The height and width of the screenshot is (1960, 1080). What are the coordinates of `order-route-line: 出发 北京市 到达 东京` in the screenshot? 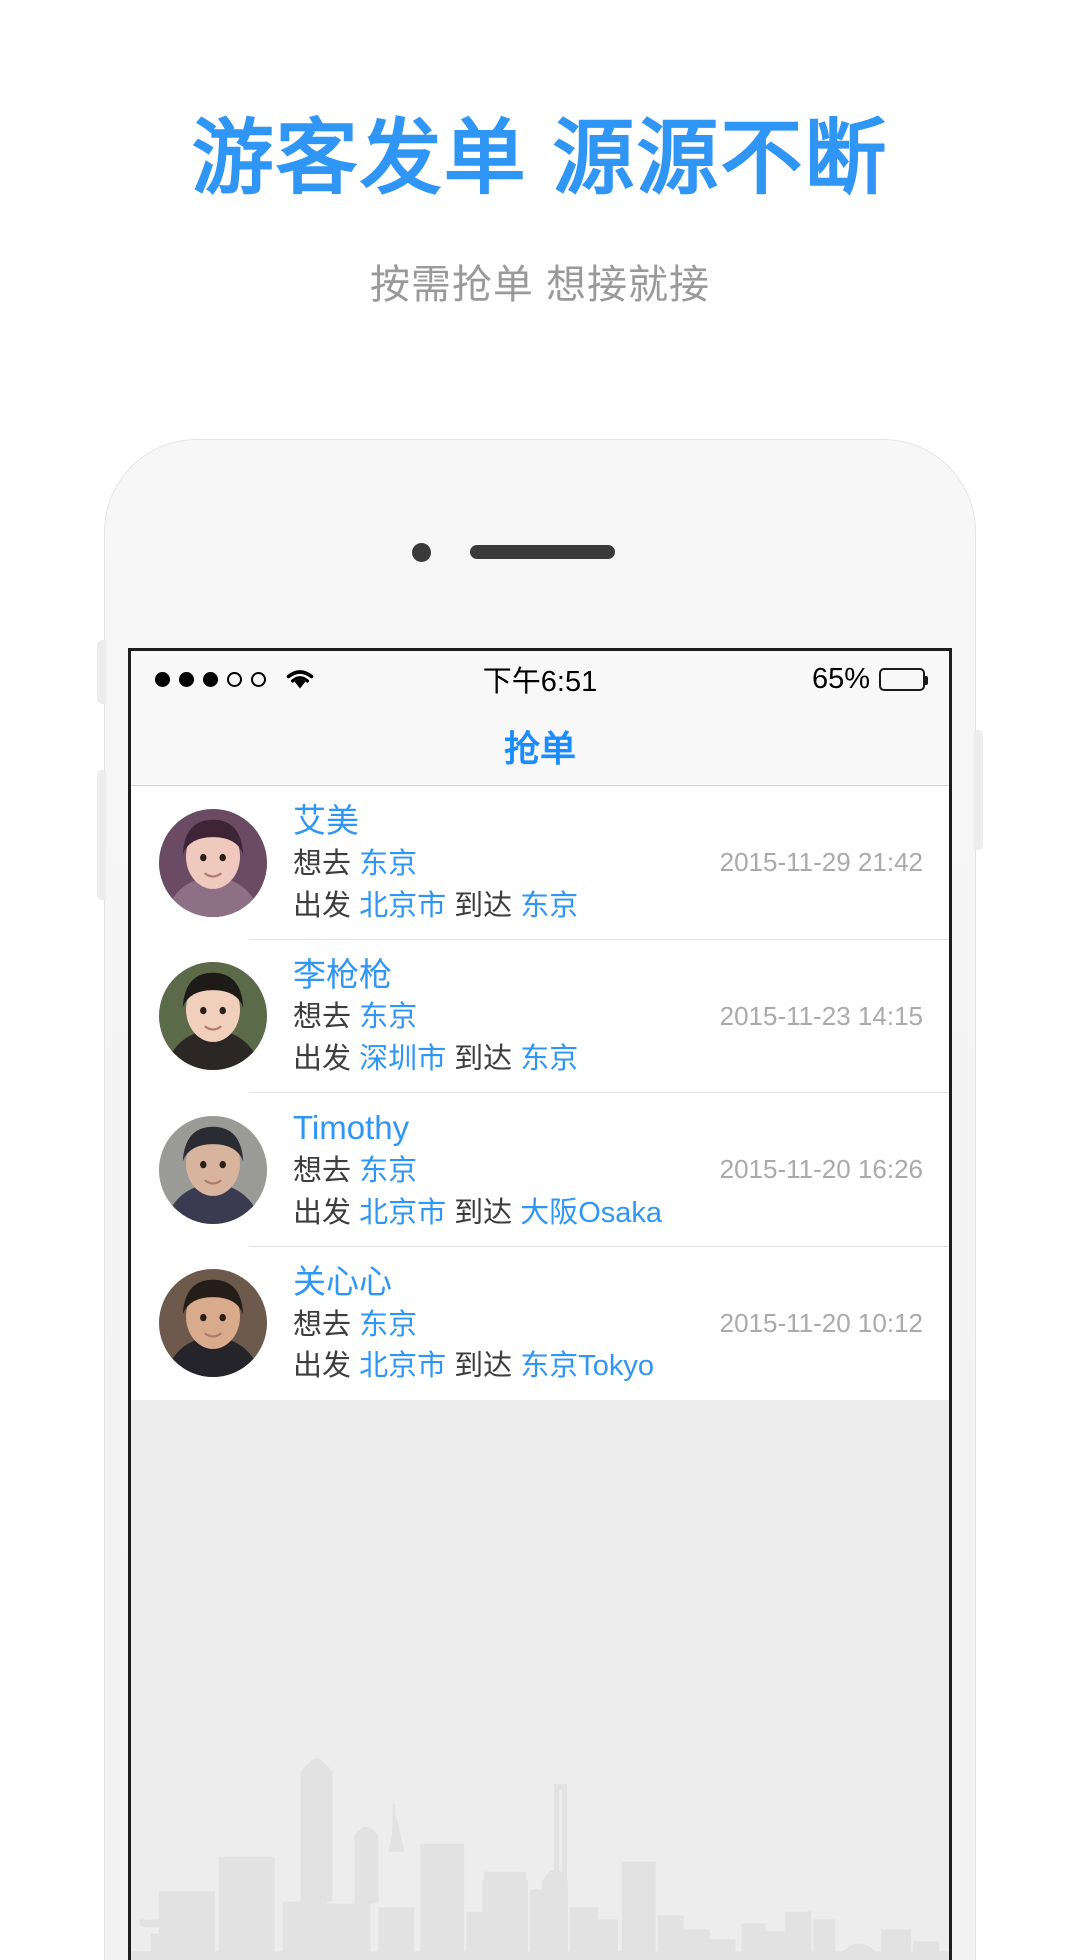 It's located at (499, 906).